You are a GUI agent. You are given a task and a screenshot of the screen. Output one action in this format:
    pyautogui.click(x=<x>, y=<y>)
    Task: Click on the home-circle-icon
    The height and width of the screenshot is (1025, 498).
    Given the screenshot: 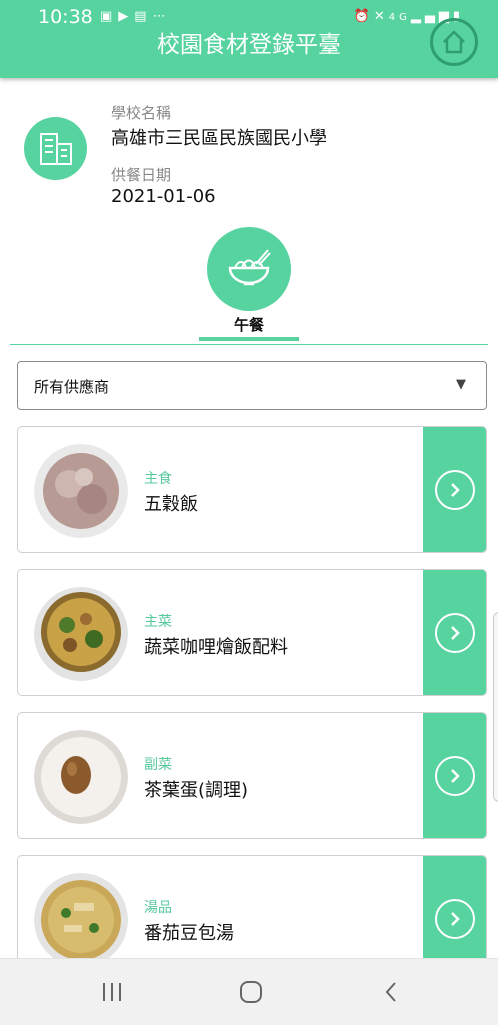 What is the action you would take?
    pyautogui.click(x=251, y=992)
    